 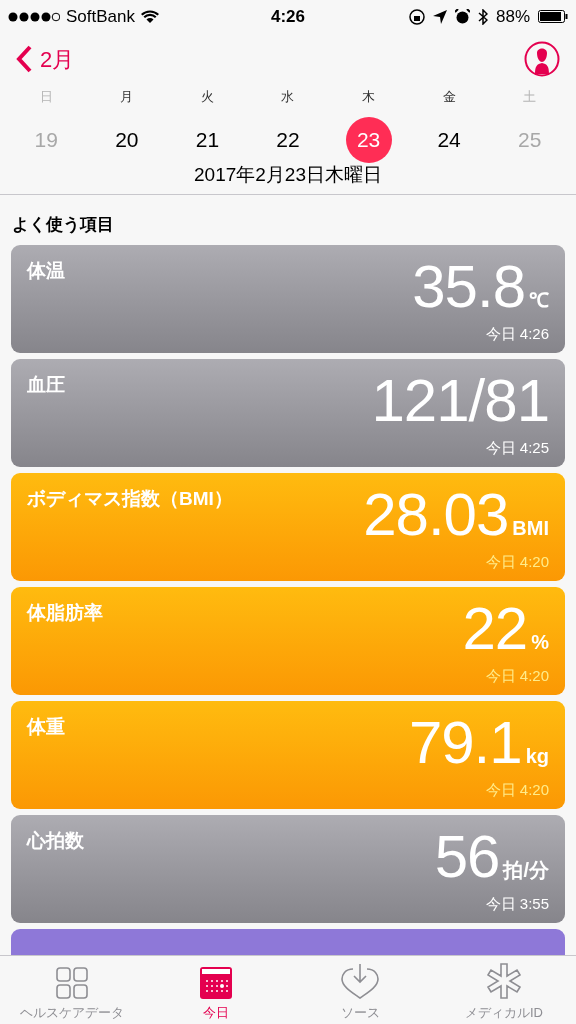 I want to click on heart-download-icon, so click(x=360, y=980).